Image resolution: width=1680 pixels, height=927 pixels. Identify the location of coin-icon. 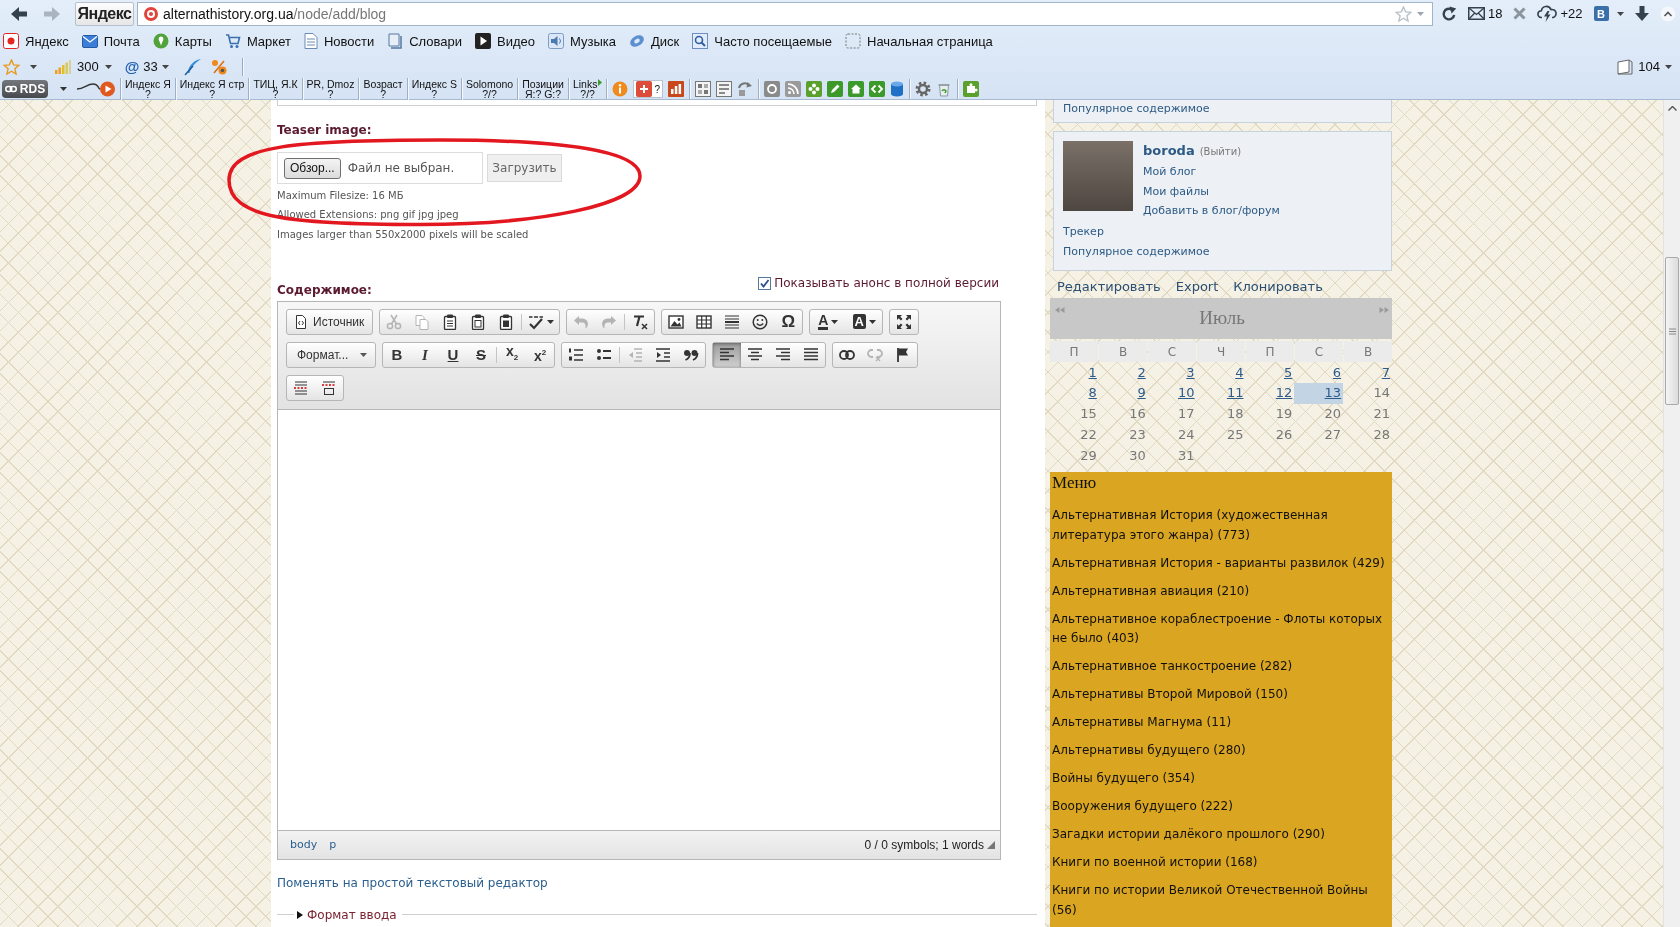
(771, 89).